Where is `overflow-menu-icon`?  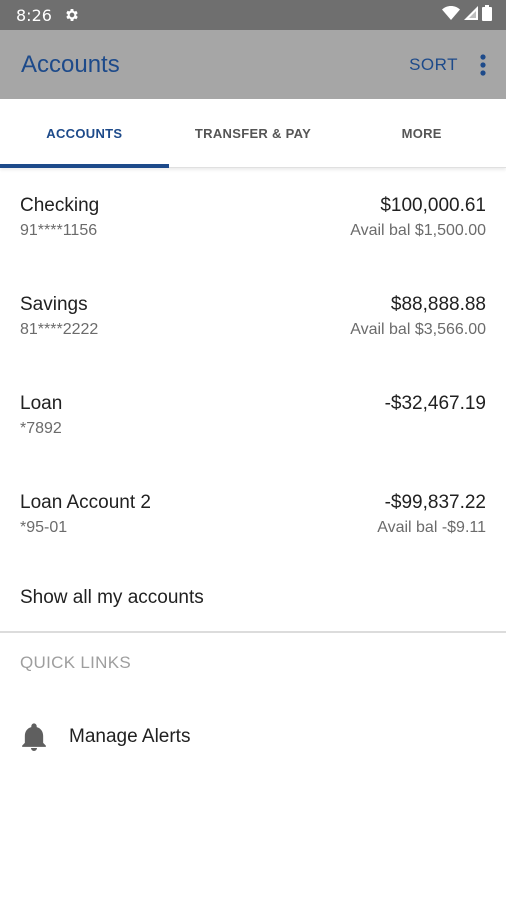 overflow-menu-icon is located at coordinates (483, 64).